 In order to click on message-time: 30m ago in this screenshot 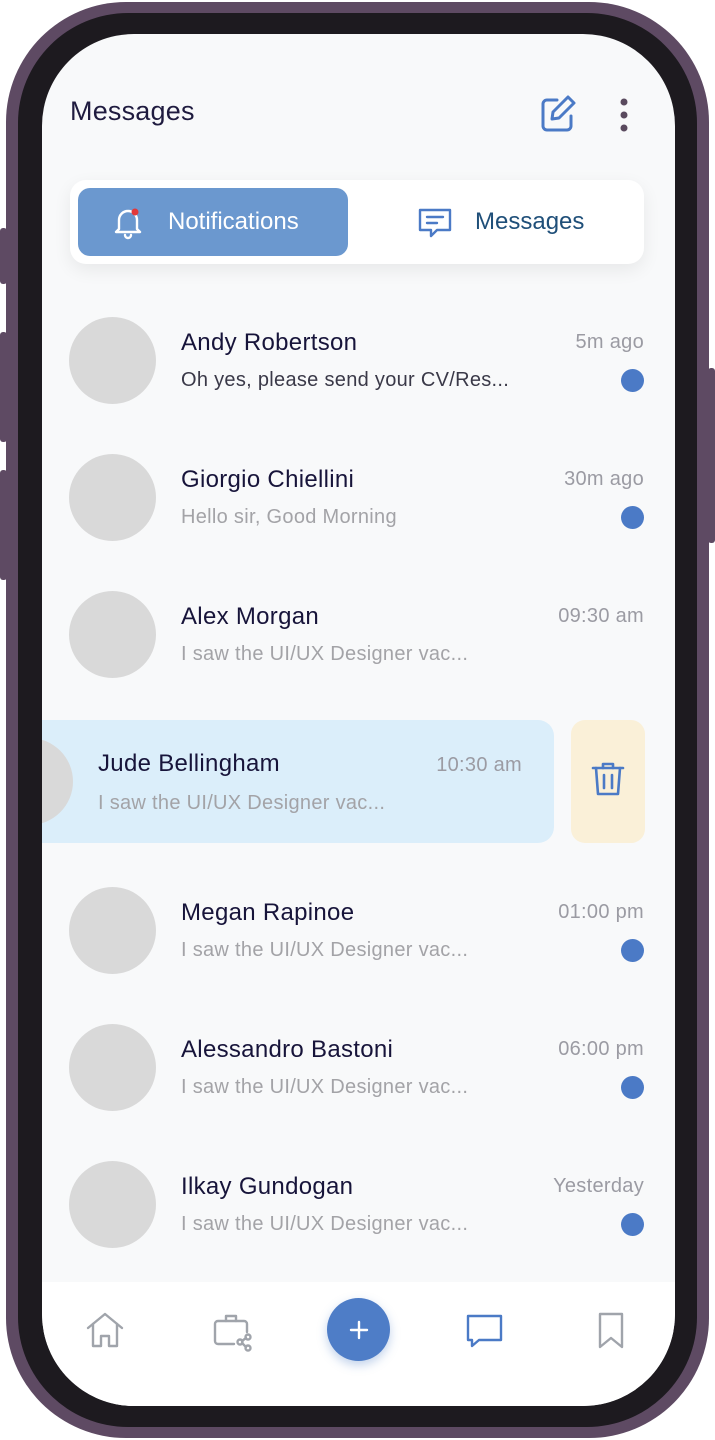, I will do `click(604, 479)`.